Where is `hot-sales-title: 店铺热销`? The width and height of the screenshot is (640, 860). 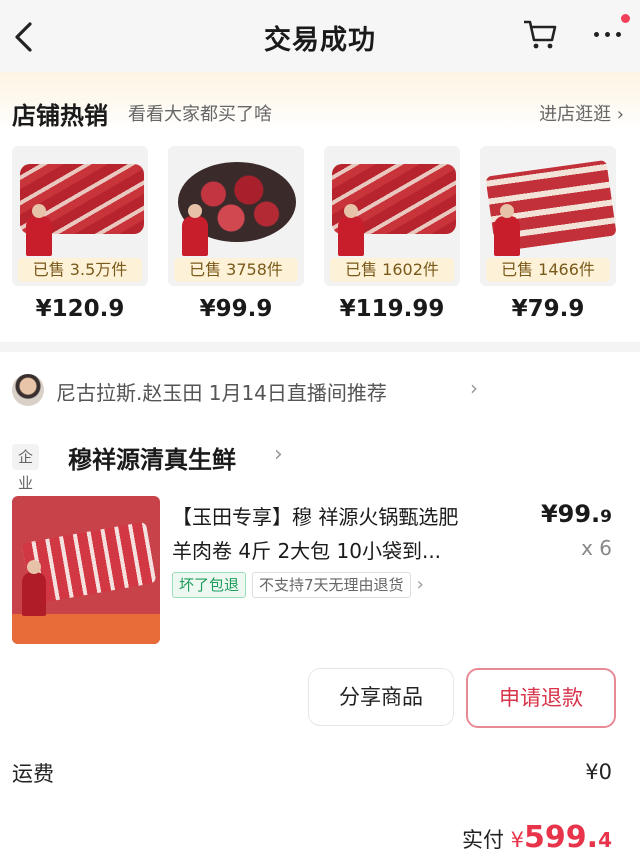 hot-sales-title: 店铺热销 is located at coordinates (60, 116).